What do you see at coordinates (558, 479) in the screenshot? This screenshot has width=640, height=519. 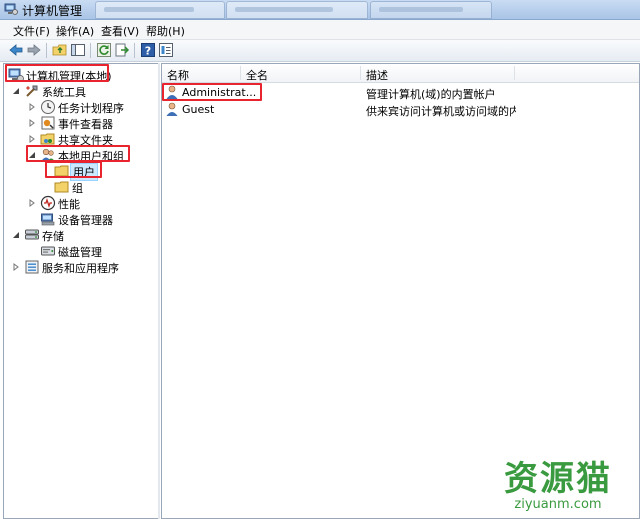 I see `watermark-brand: 资源猫` at bounding box center [558, 479].